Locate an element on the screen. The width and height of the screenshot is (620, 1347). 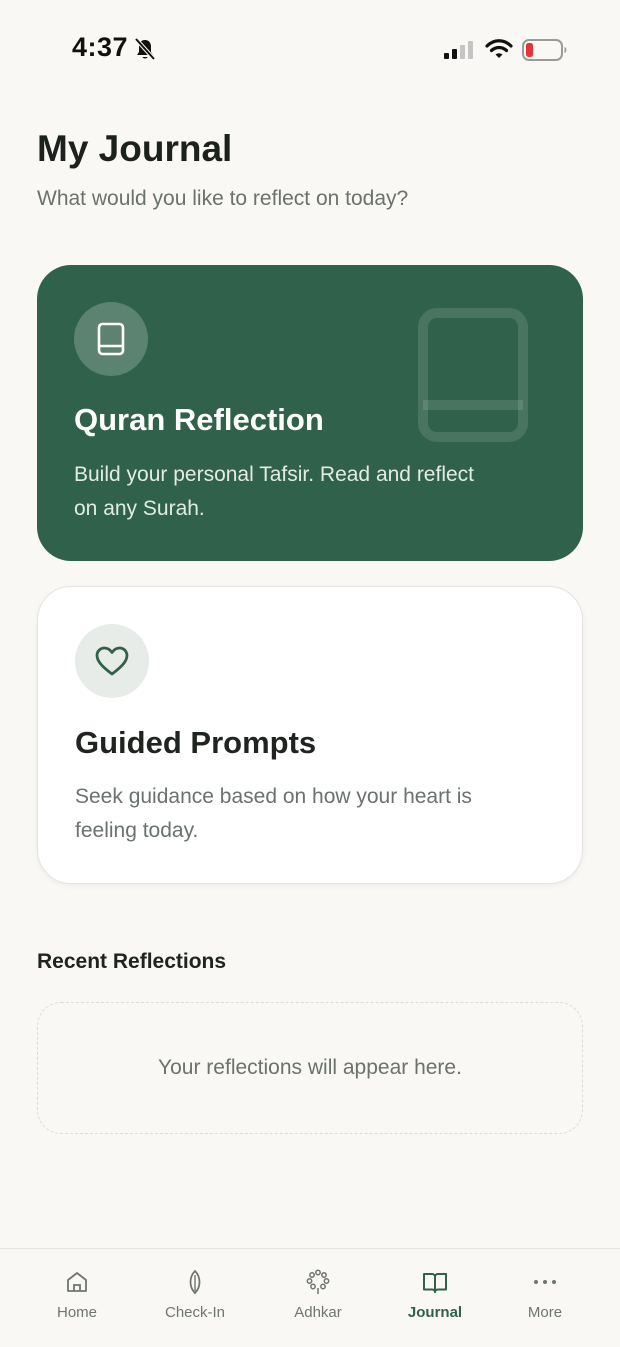
empty-state-text: Your reflections will appear here. is located at coordinates (310, 1067).